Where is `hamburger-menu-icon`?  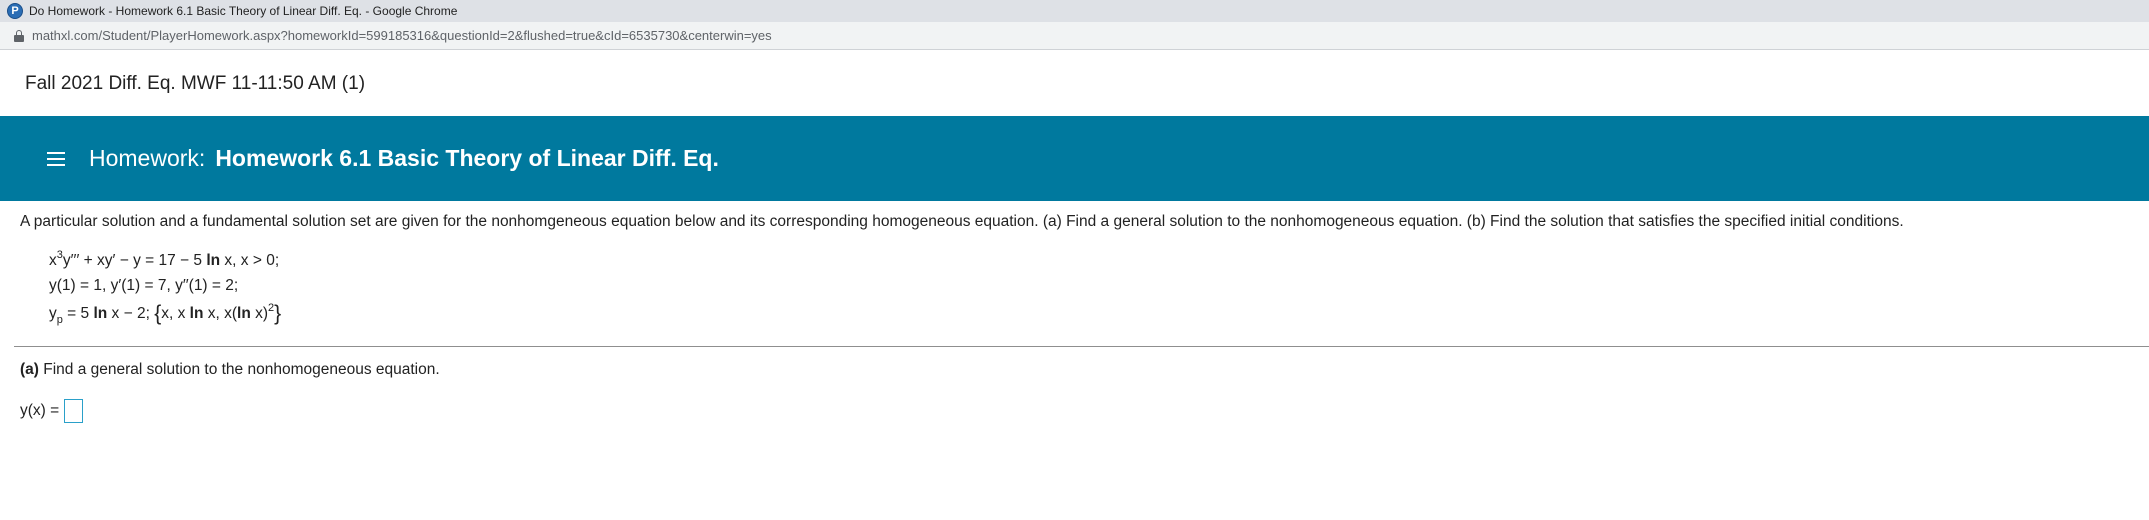
hamburger-menu-icon is located at coordinates (56, 158).